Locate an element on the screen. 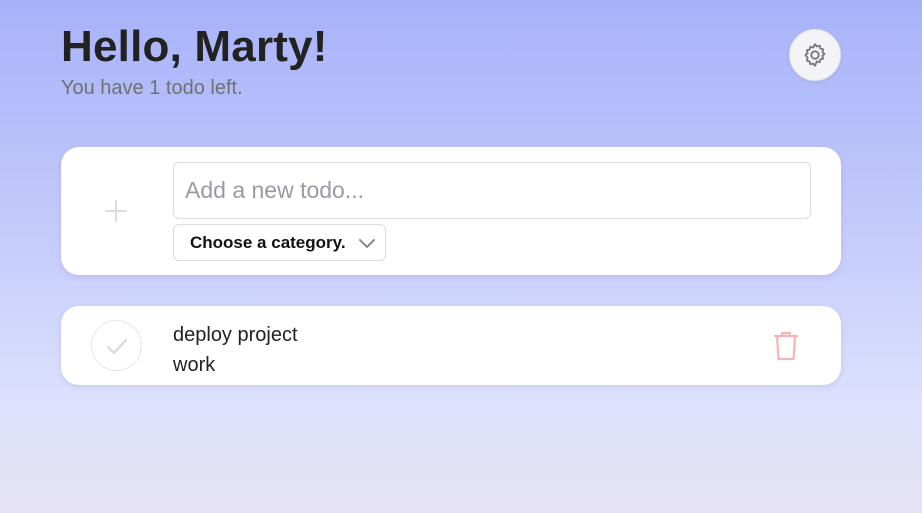  chevron-down-icon is located at coordinates (367, 243).